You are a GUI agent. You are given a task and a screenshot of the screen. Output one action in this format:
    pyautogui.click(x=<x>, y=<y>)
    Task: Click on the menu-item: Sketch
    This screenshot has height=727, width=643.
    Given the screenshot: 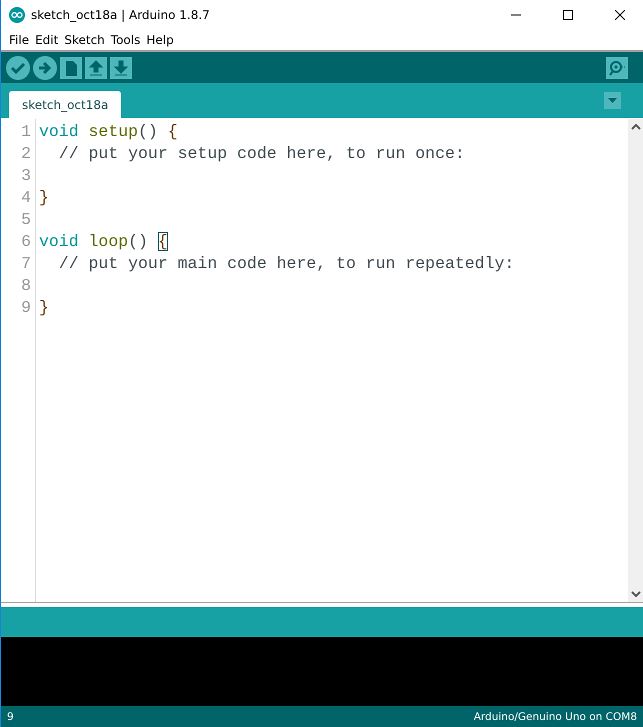 What is the action you would take?
    pyautogui.click(x=84, y=40)
    